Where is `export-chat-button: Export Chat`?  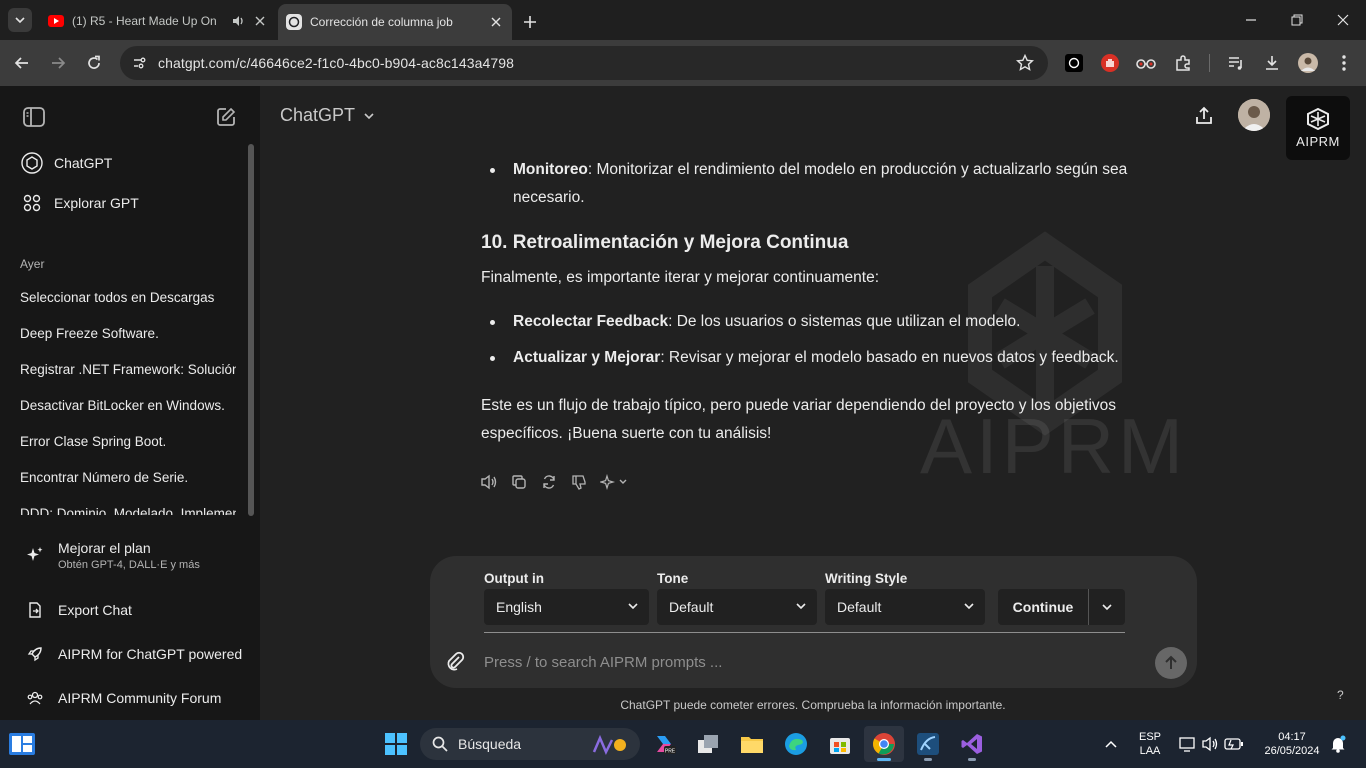
export-chat-button: Export Chat is located at coordinates (130, 610).